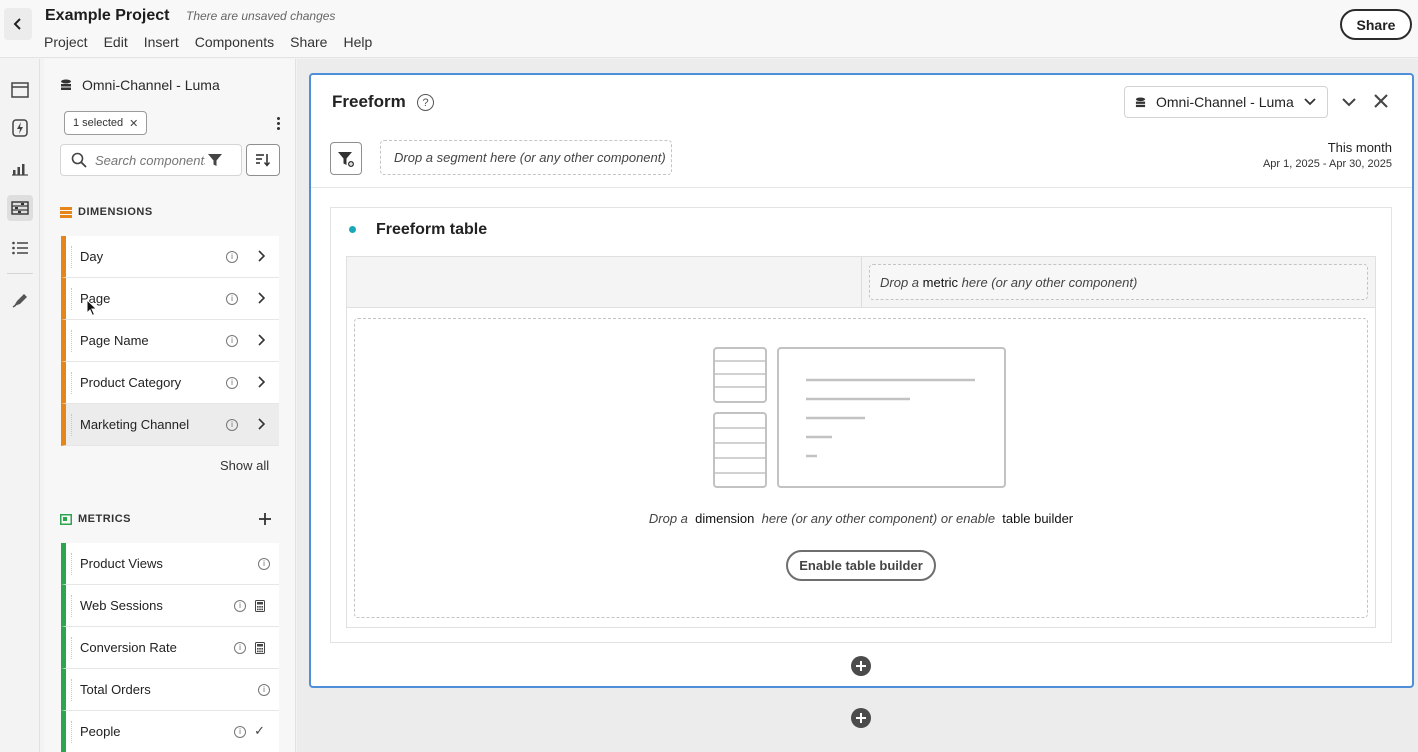  I want to click on list-item: Product Views i, so click(170, 564).